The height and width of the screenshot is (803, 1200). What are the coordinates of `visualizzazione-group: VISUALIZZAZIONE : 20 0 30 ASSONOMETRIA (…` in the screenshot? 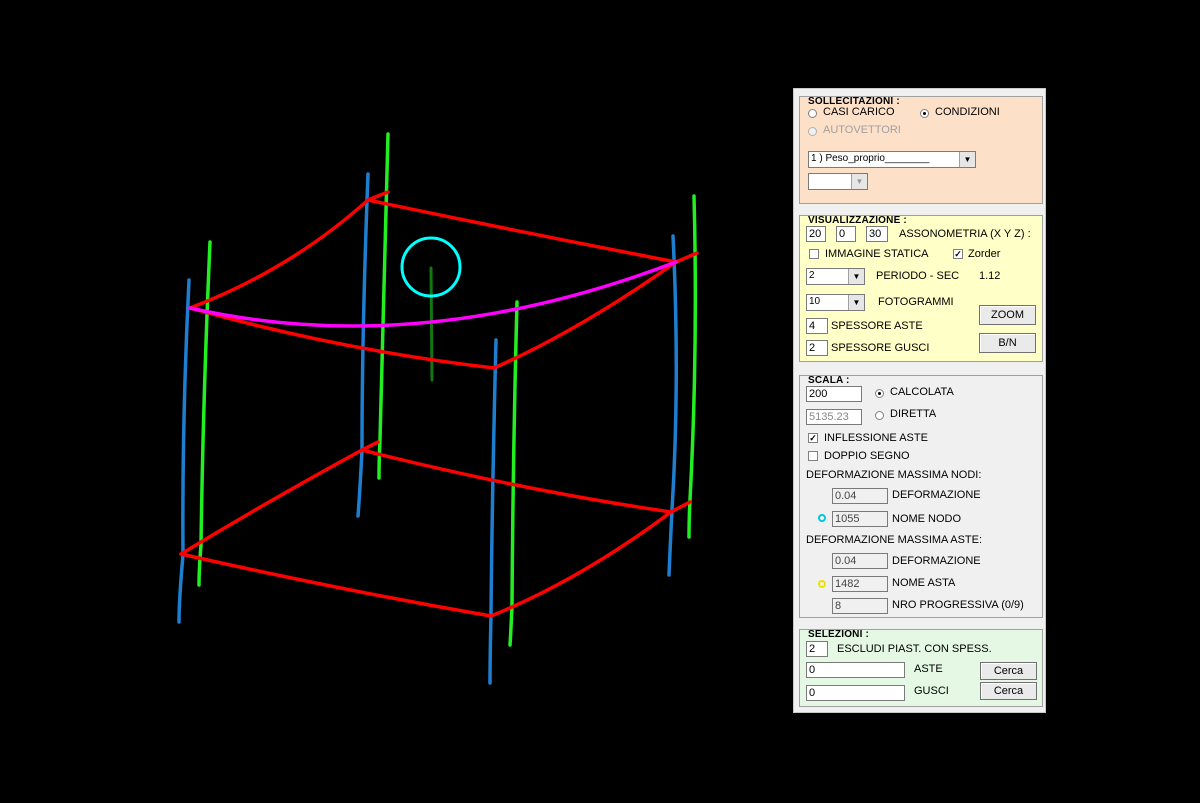 It's located at (921, 288).